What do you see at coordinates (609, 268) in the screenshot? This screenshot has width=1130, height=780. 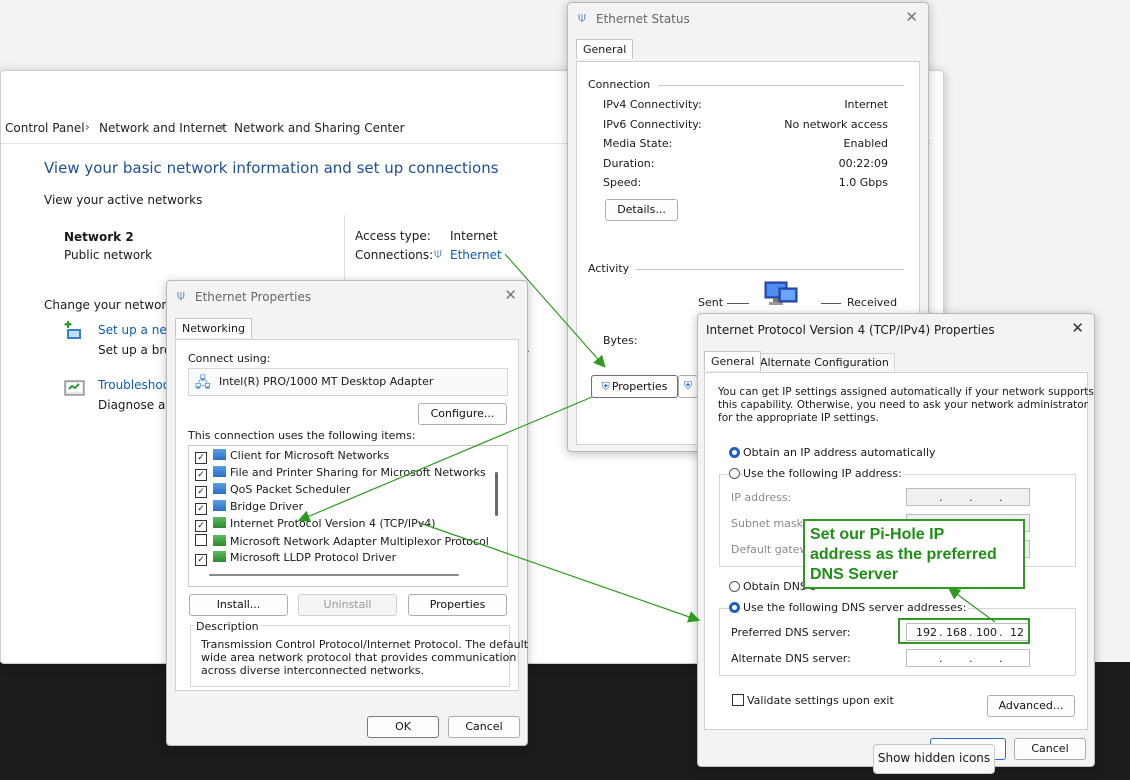 I see `activity-group-label: Activity` at bounding box center [609, 268].